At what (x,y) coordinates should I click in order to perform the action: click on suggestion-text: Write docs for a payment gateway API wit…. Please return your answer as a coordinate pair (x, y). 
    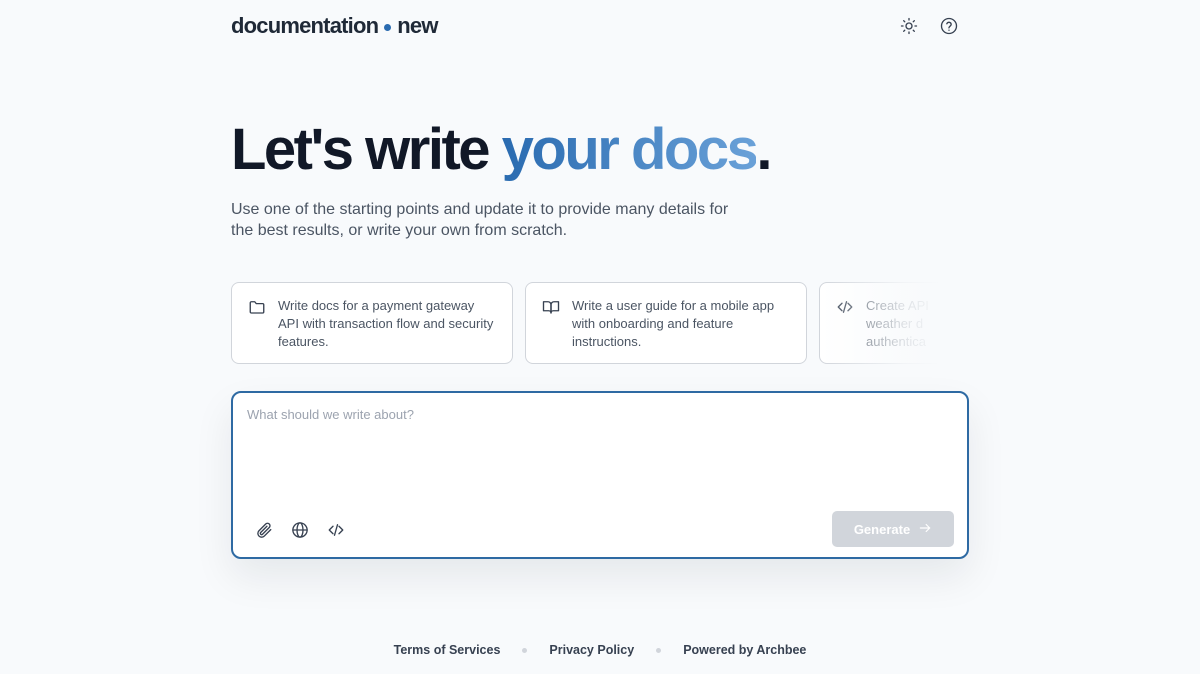
    Looking at the image, I should click on (386, 323).